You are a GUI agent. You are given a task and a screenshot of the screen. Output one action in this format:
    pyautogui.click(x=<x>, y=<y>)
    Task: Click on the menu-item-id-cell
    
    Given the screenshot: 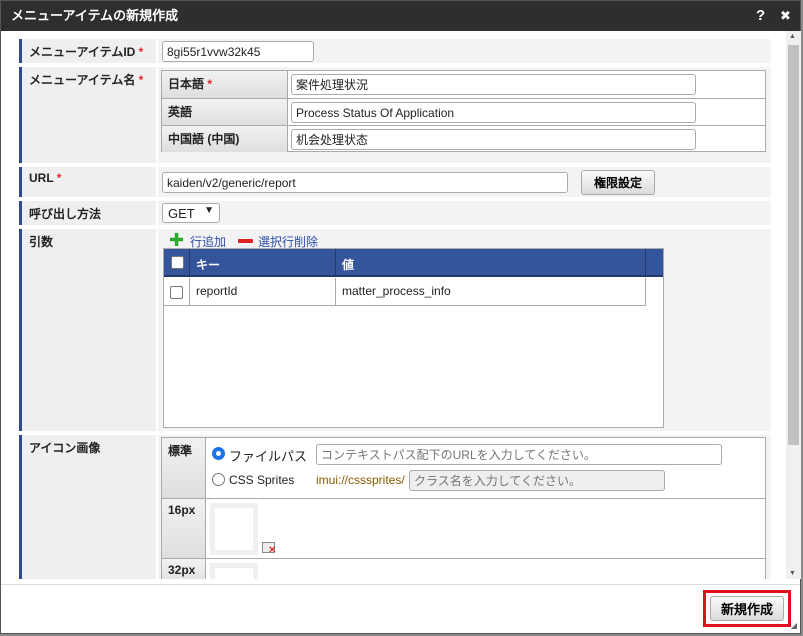 What is the action you would take?
    pyautogui.click(x=464, y=51)
    